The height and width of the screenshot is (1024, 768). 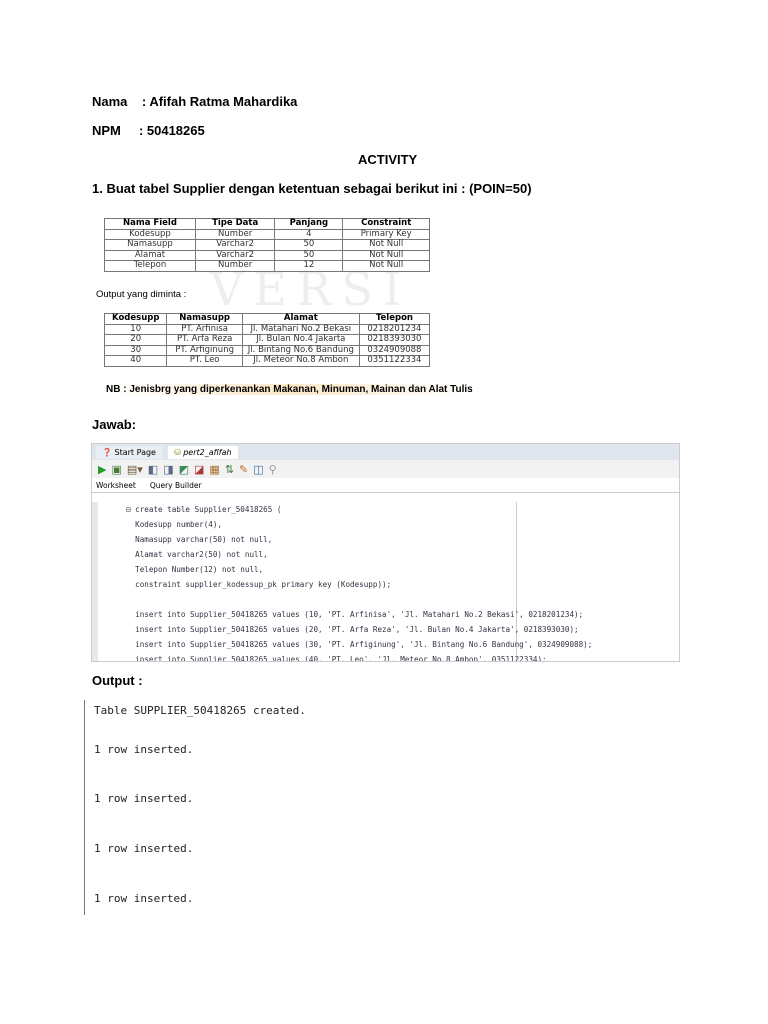 I want to click on table-cell: PT. Arfinisa, so click(x=204, y=329).